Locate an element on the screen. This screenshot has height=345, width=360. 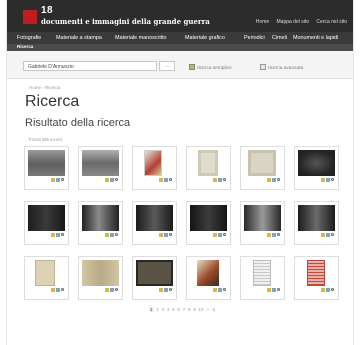
nav-item-cimeli: Cimeli is located at coordinates (279, 38).